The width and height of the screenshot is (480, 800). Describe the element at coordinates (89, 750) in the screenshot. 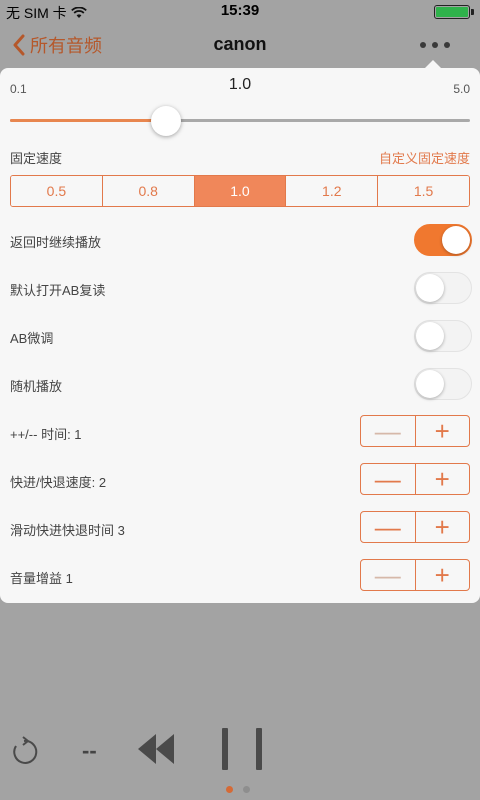

I see `playback-time: --` at that location.